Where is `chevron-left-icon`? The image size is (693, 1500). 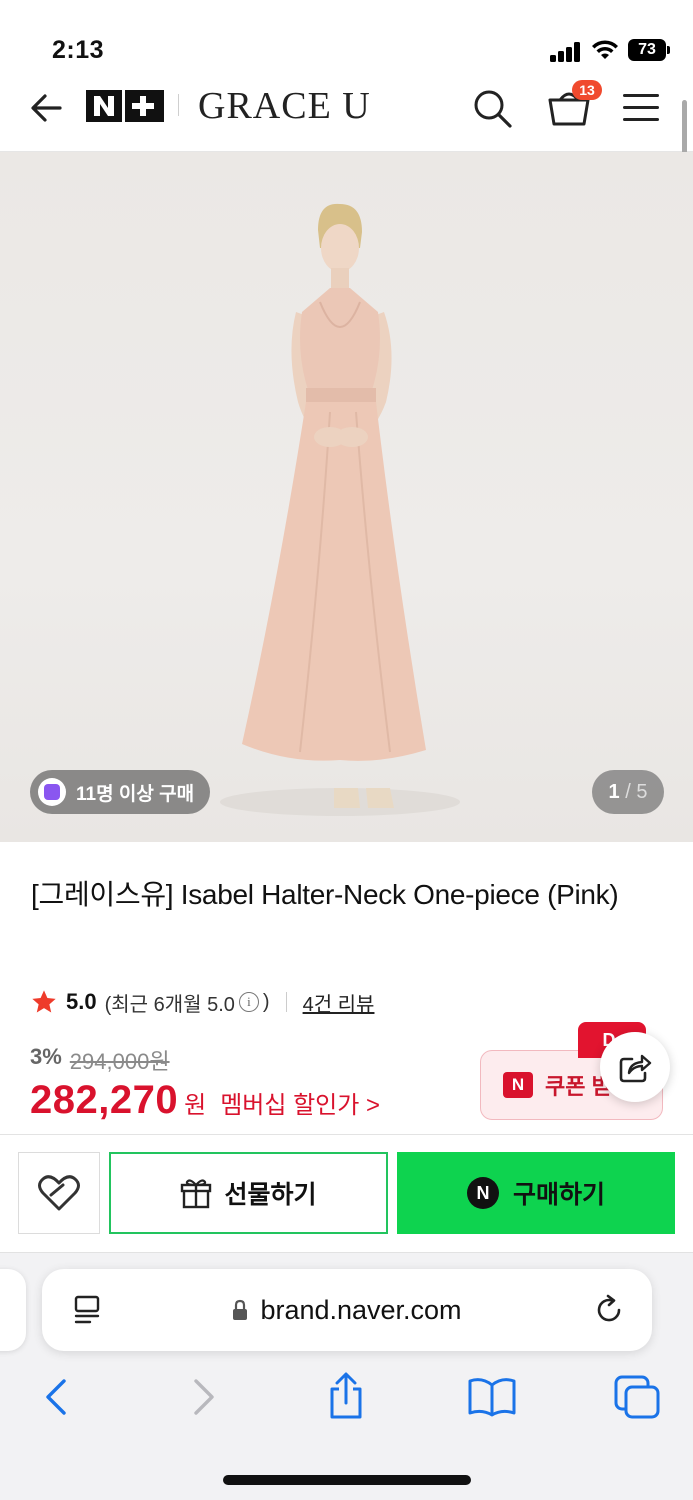 chevron-left-icon is located at coordinates (56, 1397).